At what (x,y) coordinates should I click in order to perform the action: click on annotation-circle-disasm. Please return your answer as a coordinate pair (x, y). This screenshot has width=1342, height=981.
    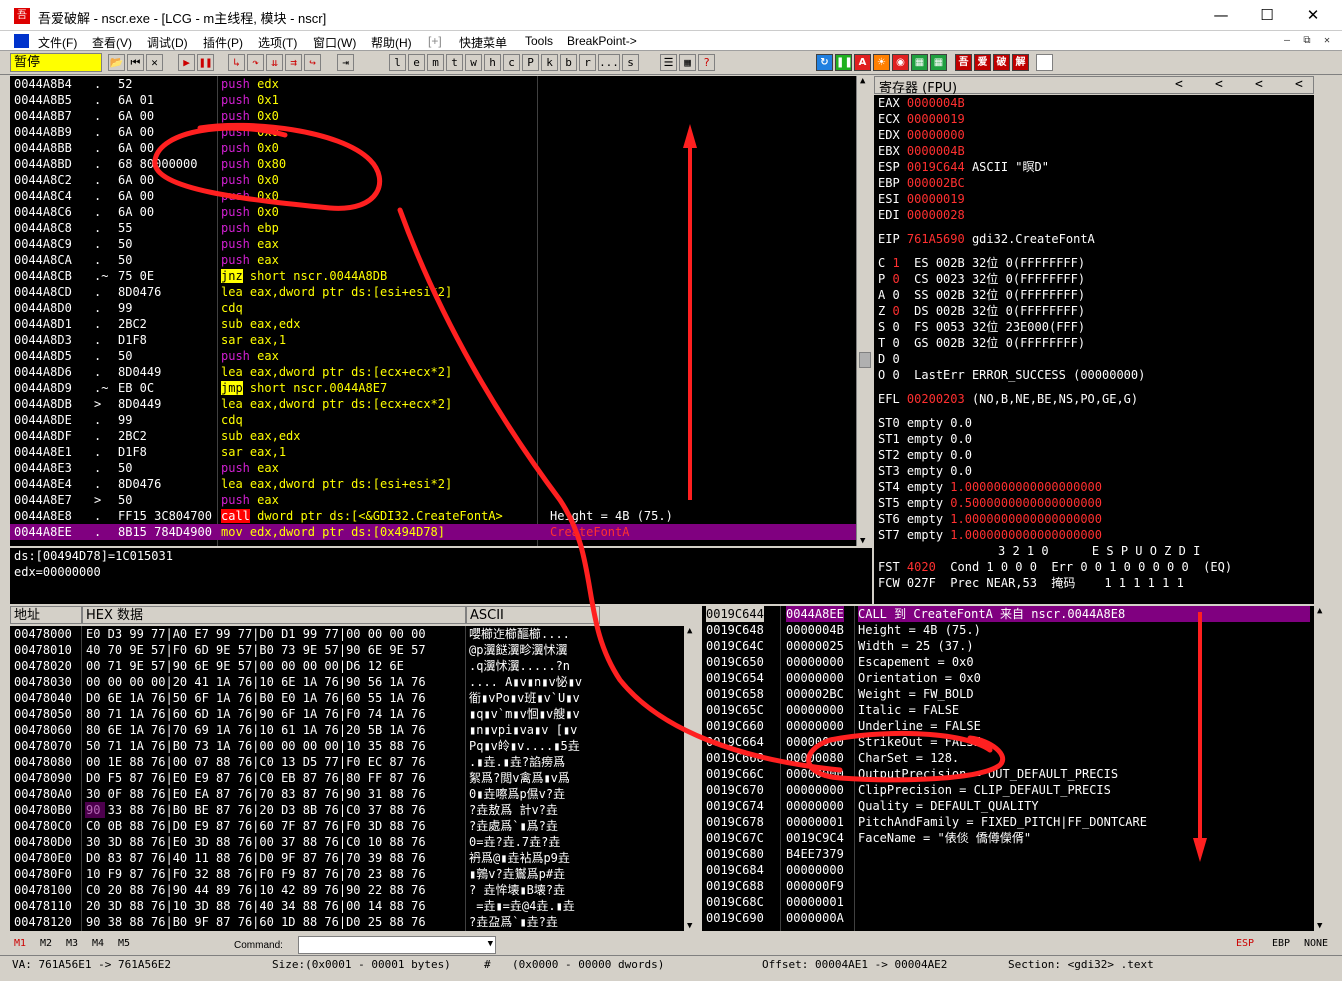
    Looking at the image, I should click on (267, 166).